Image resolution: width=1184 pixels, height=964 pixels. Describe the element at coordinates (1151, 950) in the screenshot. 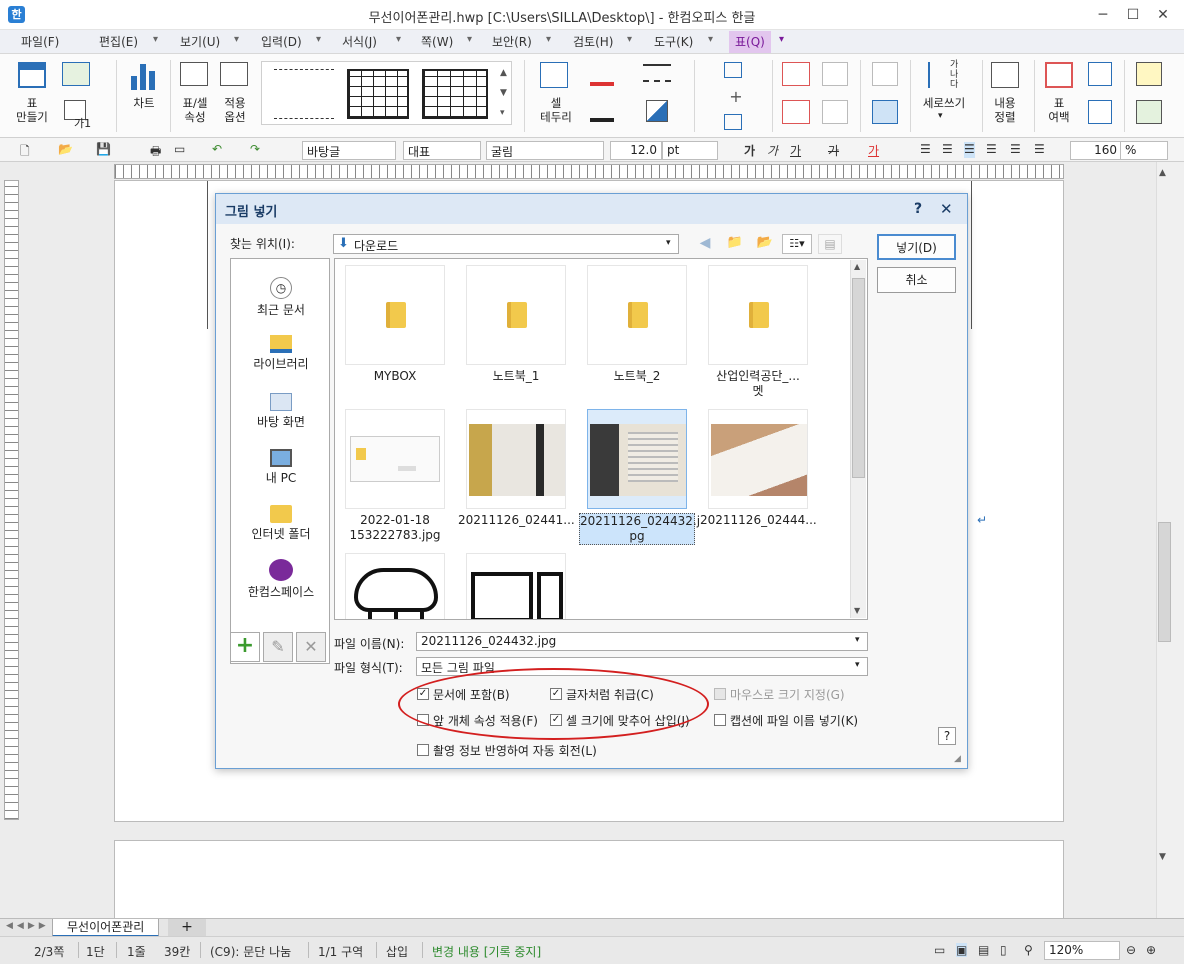

I see `zoom-in-icon: ⊕` at that location.